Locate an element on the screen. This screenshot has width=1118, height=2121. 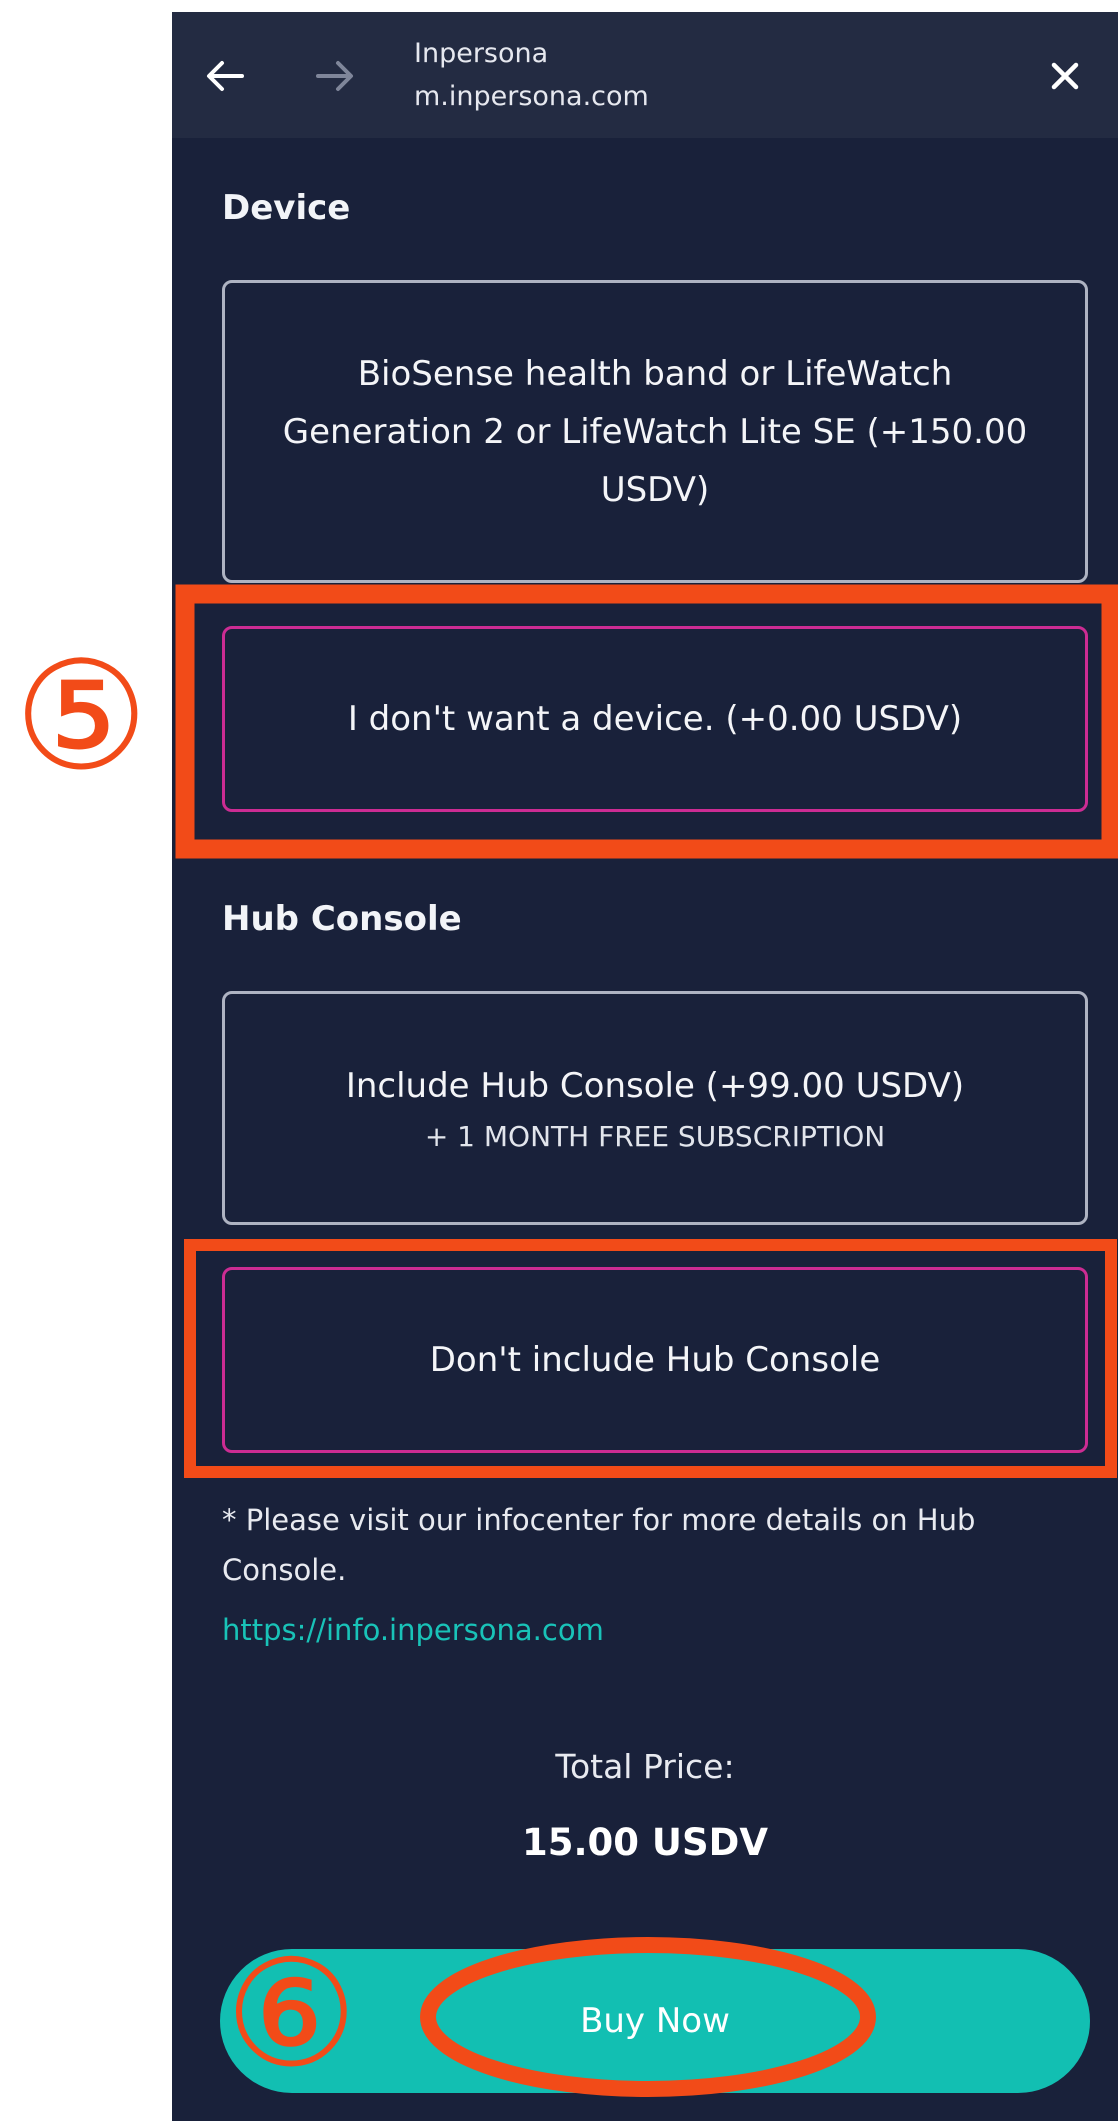
site-title: Inpersona is located at coordinates (481, 53).